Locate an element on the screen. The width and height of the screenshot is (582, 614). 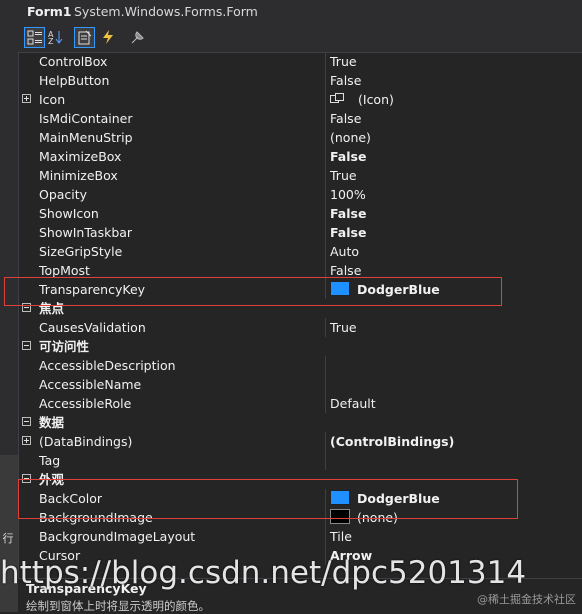
property-toolbar: AZ is located at coordinates (300, 38).